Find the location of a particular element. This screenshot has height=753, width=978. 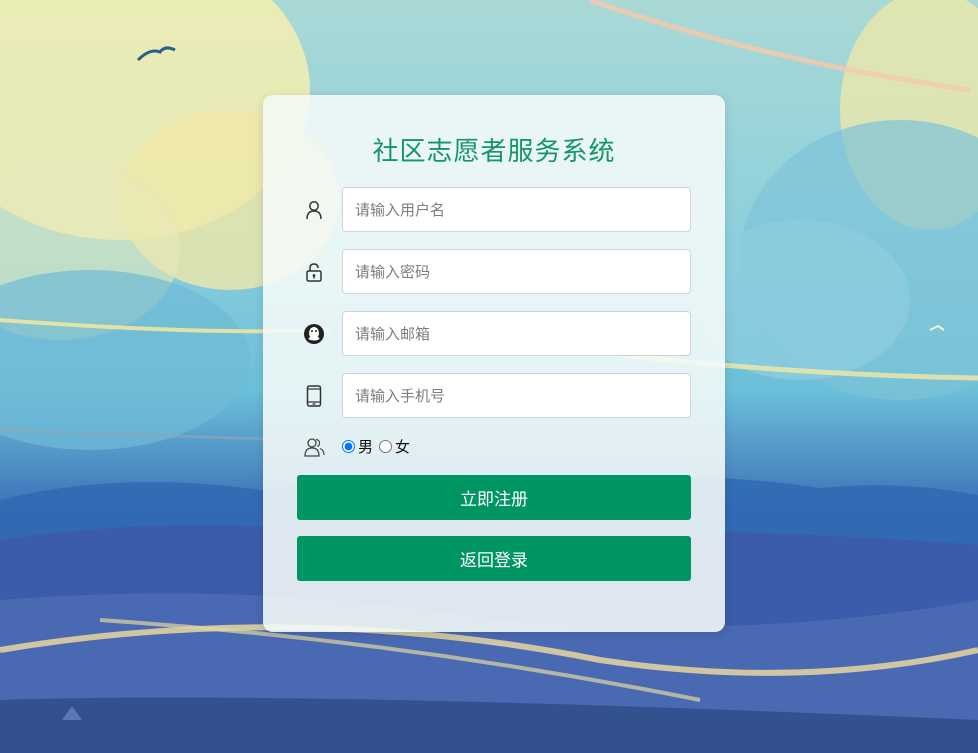

email-input is located at coordinates (516, 333).